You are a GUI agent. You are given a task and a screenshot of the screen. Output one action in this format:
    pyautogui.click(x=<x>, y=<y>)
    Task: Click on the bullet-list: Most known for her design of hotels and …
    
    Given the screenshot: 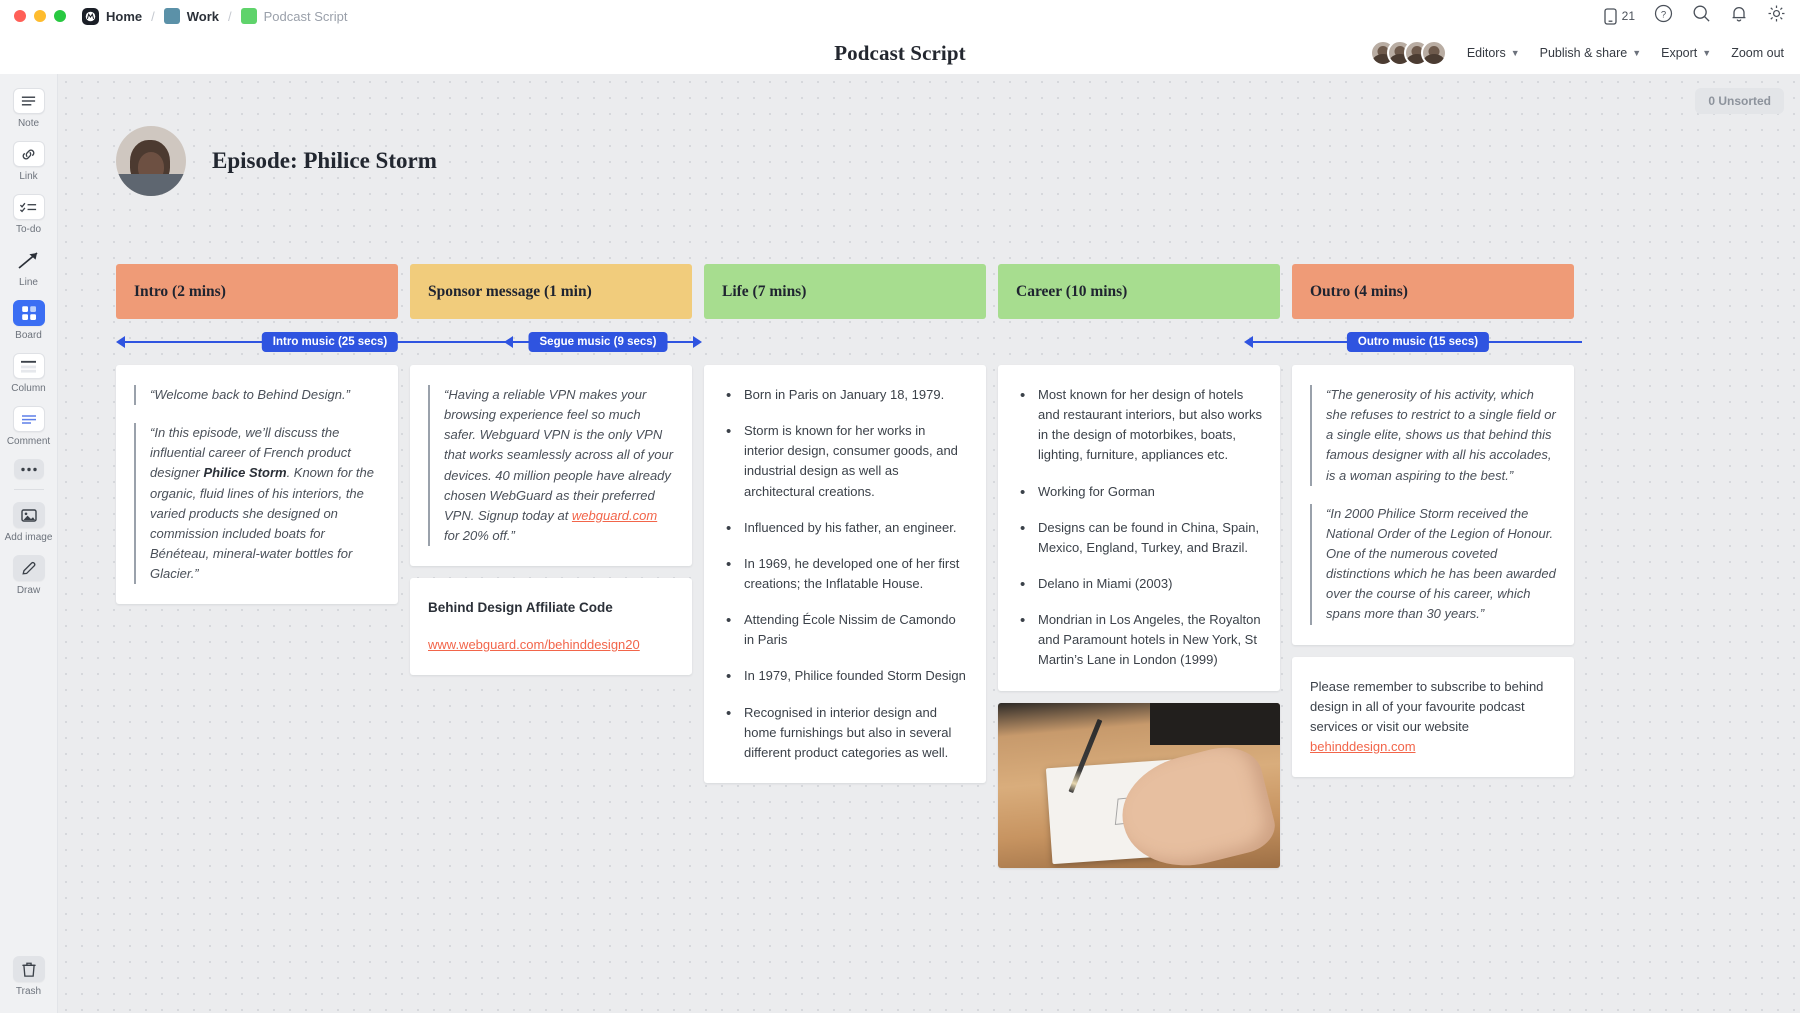 What is the action you would take?
    pyautogui.click(x=1139, y=527)
    